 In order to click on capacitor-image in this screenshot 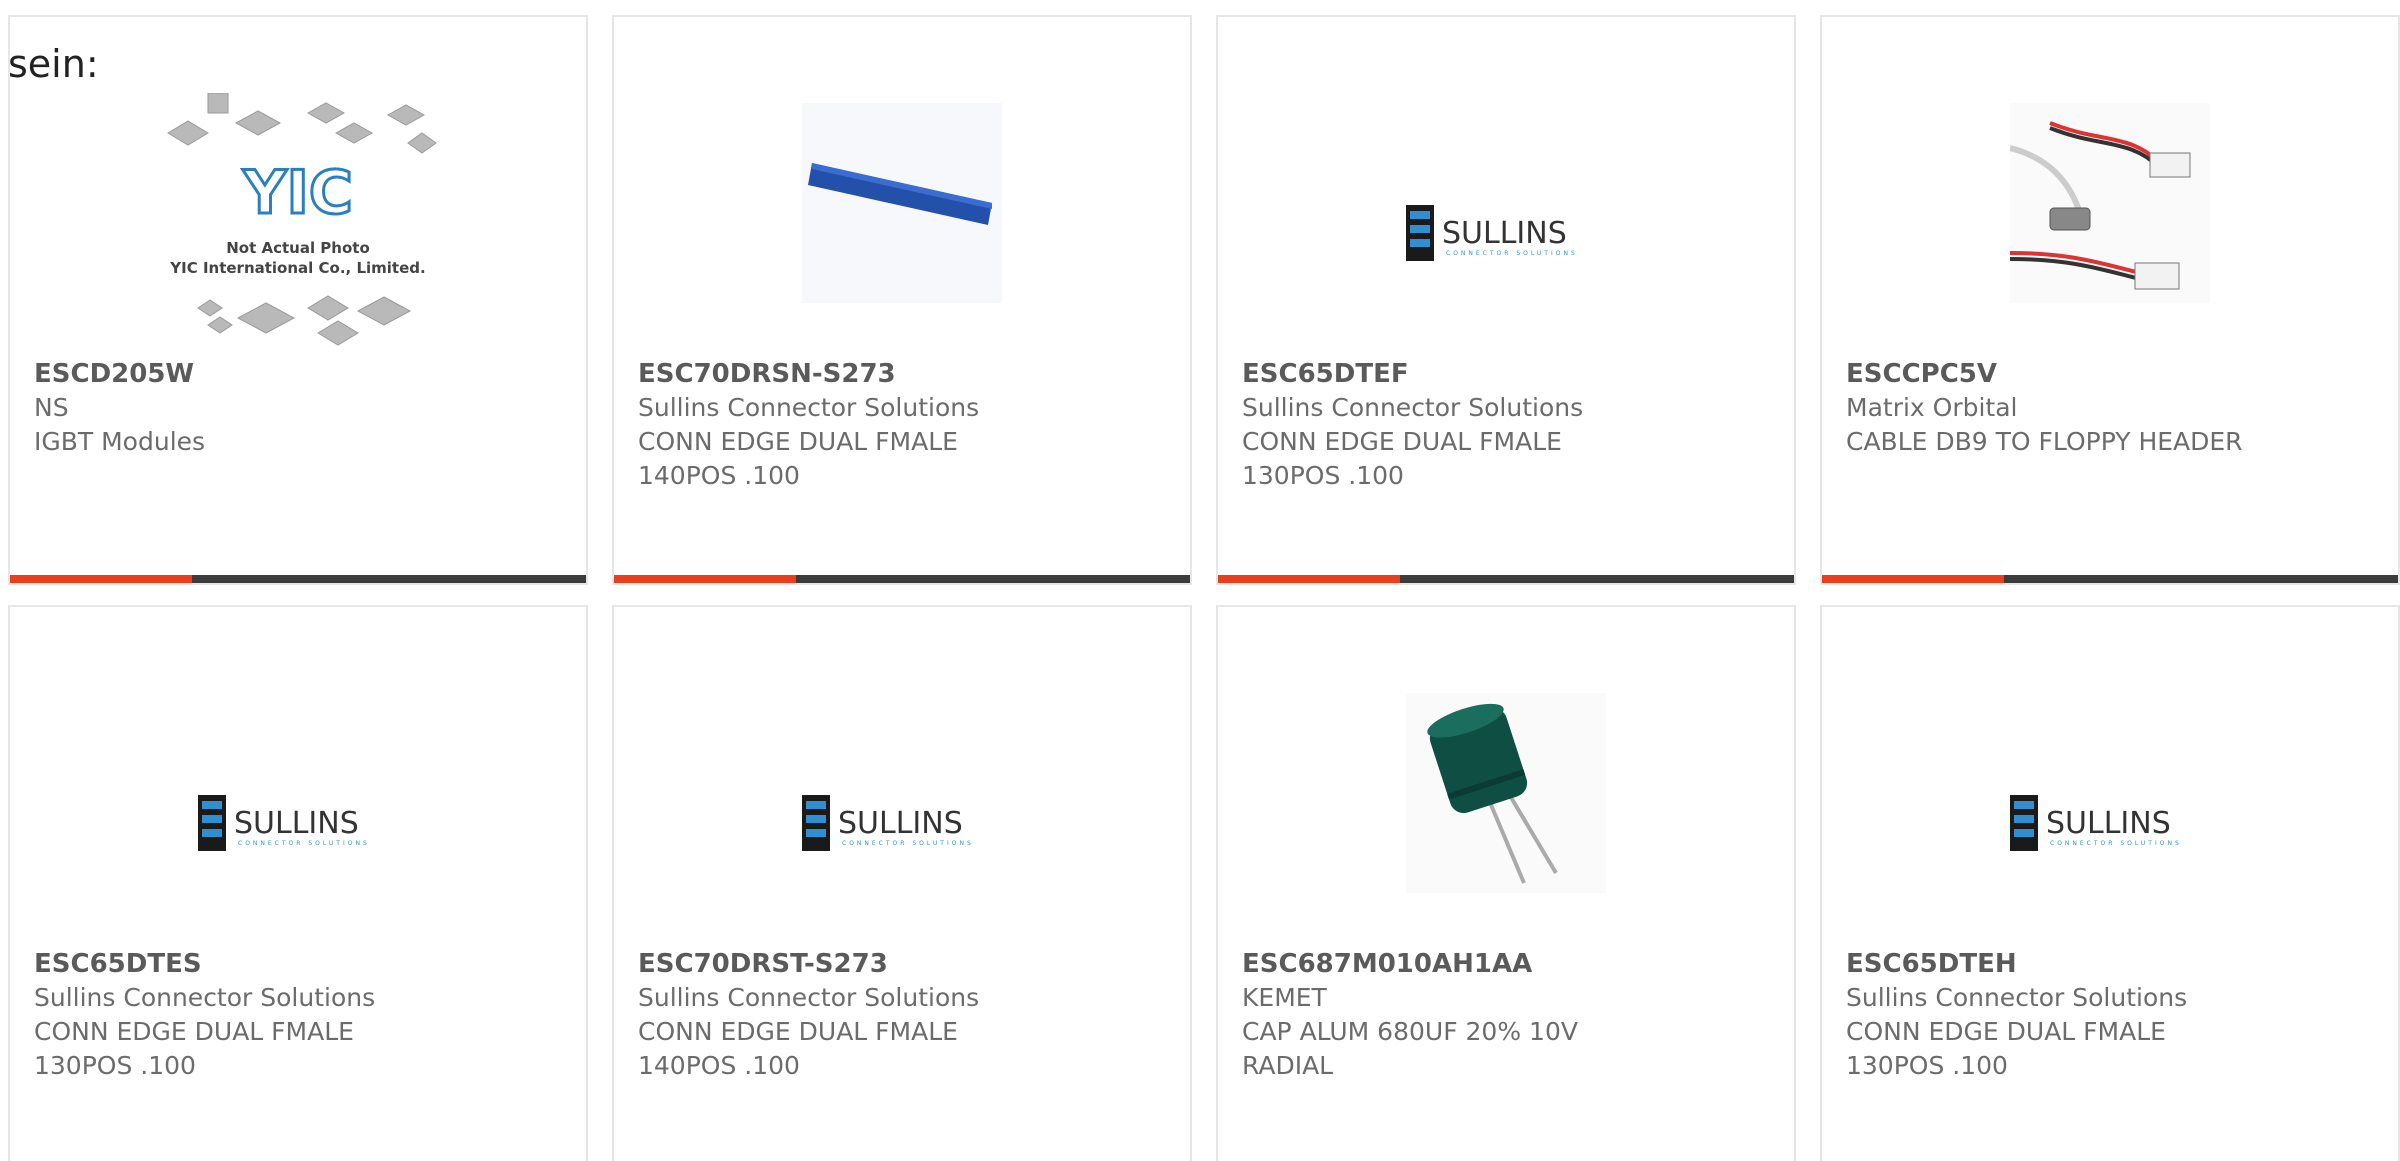, I will do `click(1506, 793)`.